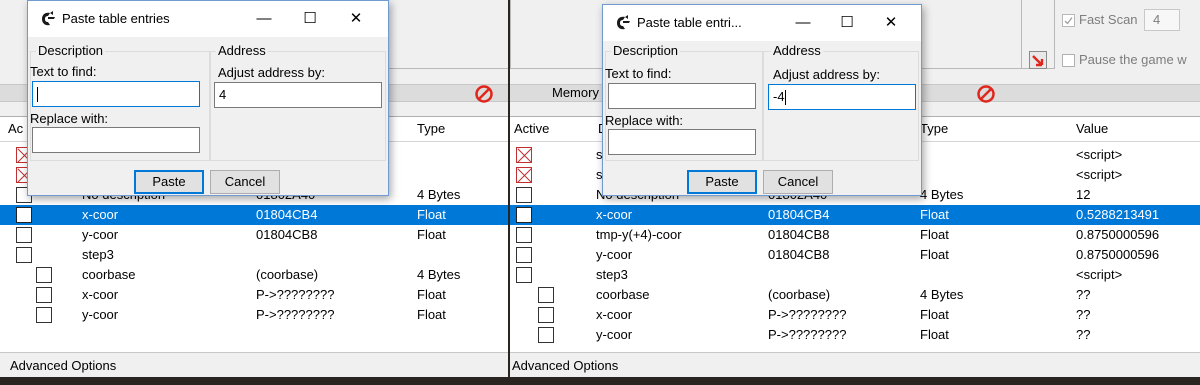 The image size is (1200, 385). Describe the element at coordinates (842, 97) in the screenshot. I see `adjust-address-input: -4` at that location.